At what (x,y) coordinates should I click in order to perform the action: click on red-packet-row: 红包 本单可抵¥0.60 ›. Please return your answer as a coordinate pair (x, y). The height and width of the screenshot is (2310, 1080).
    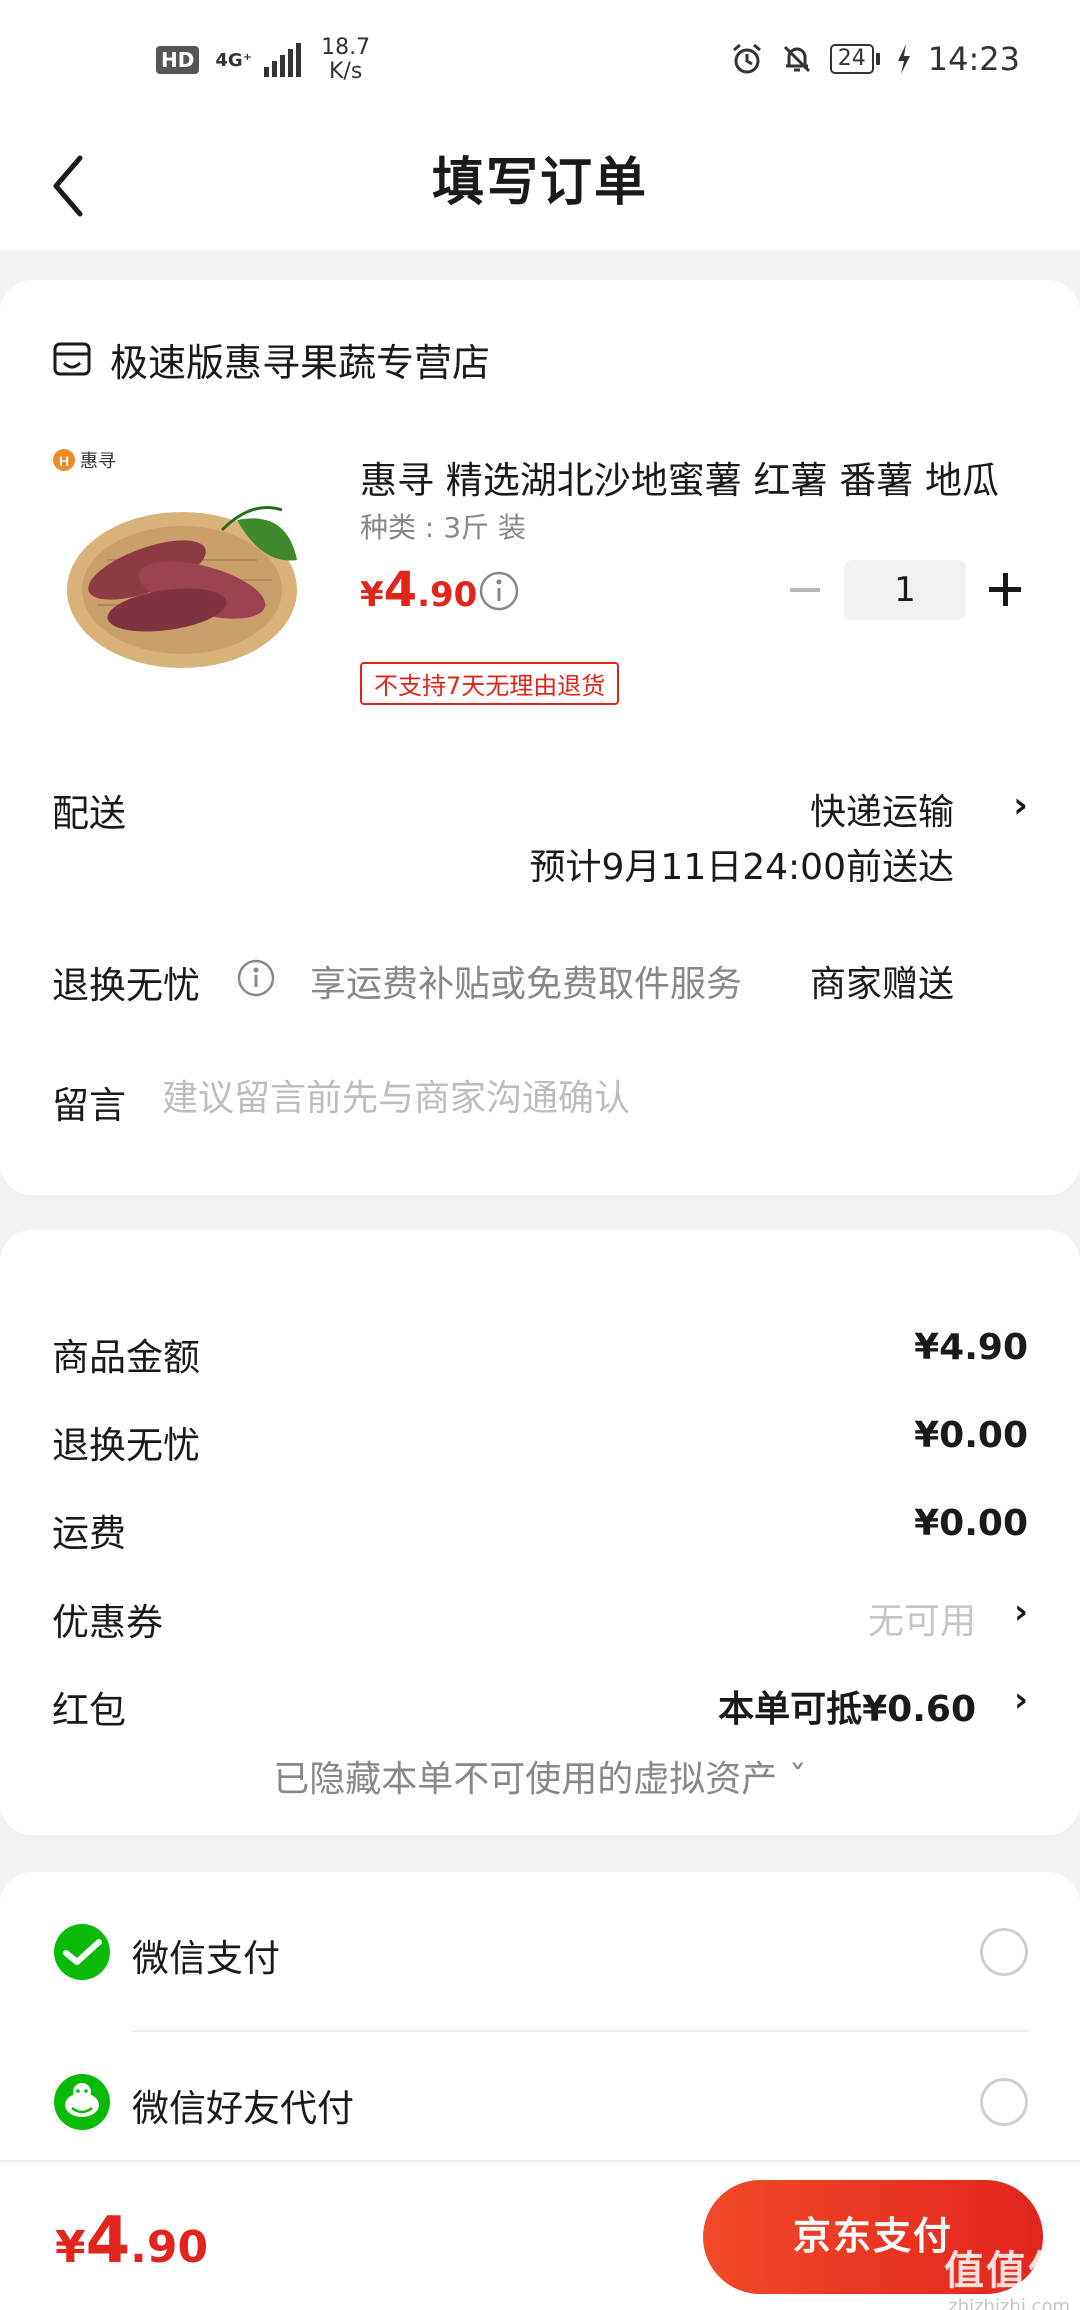
    Looking at the image, I should click on (540, 1710).